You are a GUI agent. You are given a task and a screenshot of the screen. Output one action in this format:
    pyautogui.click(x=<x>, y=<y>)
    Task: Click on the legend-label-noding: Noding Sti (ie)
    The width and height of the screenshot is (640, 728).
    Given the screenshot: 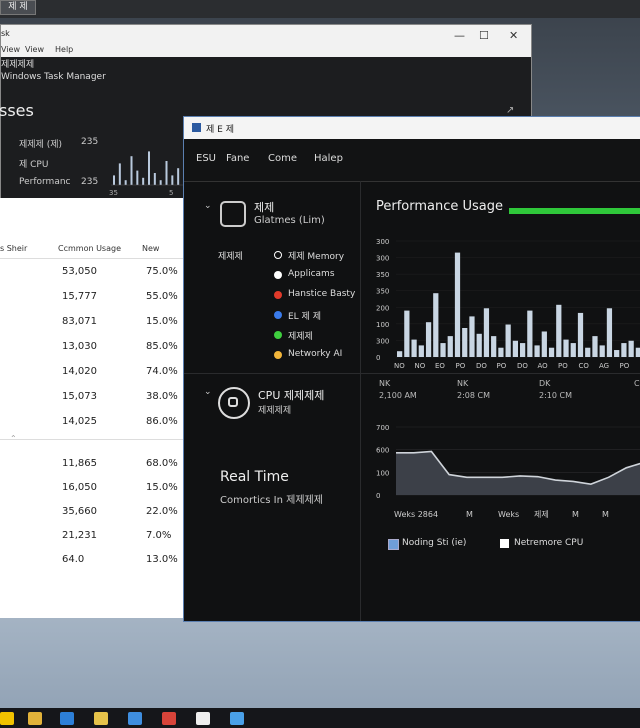 What is the action you would take?
    pyautogui.click(x=434, y=543)
    